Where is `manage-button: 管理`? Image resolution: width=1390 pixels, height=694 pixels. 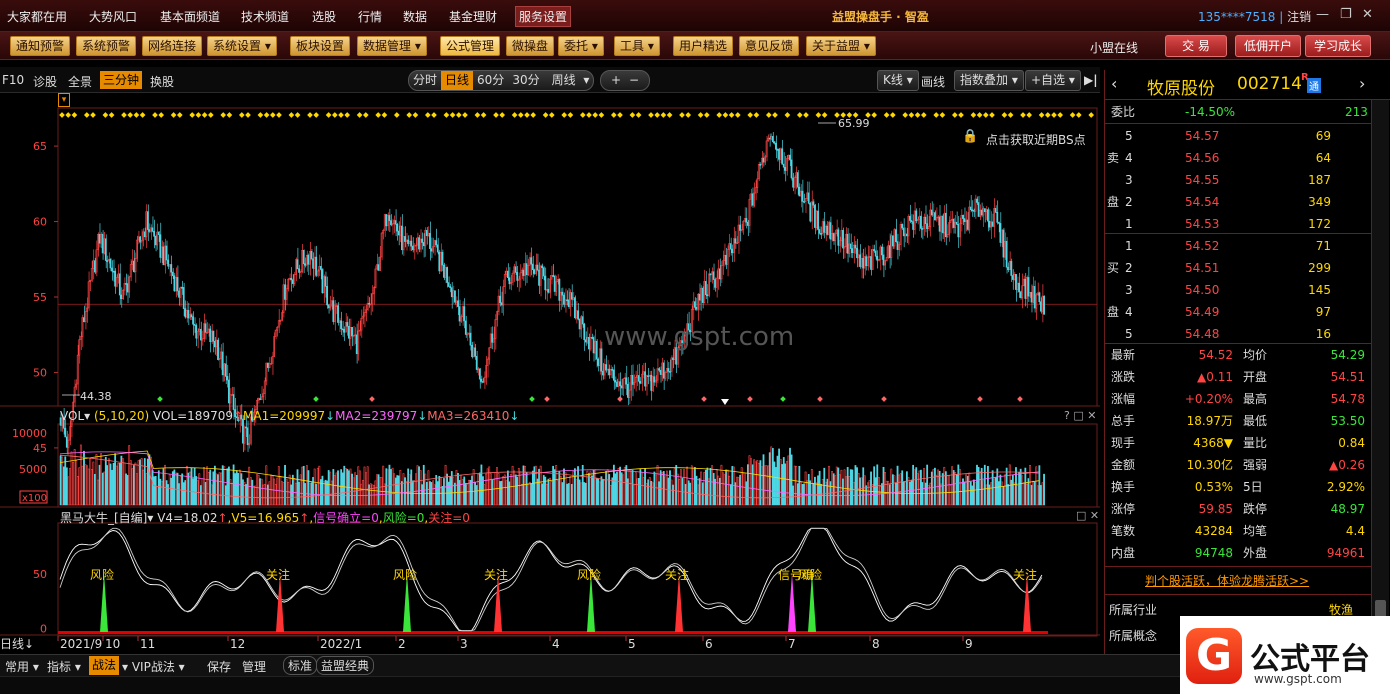 manage-button: 管理 is located at coordinates (254, 666).